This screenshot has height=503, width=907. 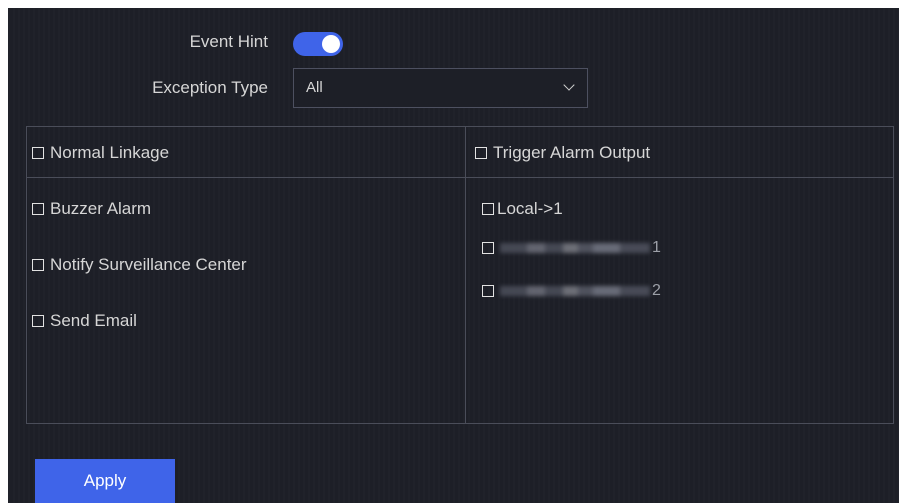 What do you see at coordinates (569, 85) in the screenshot?
I see `chevron-down-icon` at bounding box center [569, 85].